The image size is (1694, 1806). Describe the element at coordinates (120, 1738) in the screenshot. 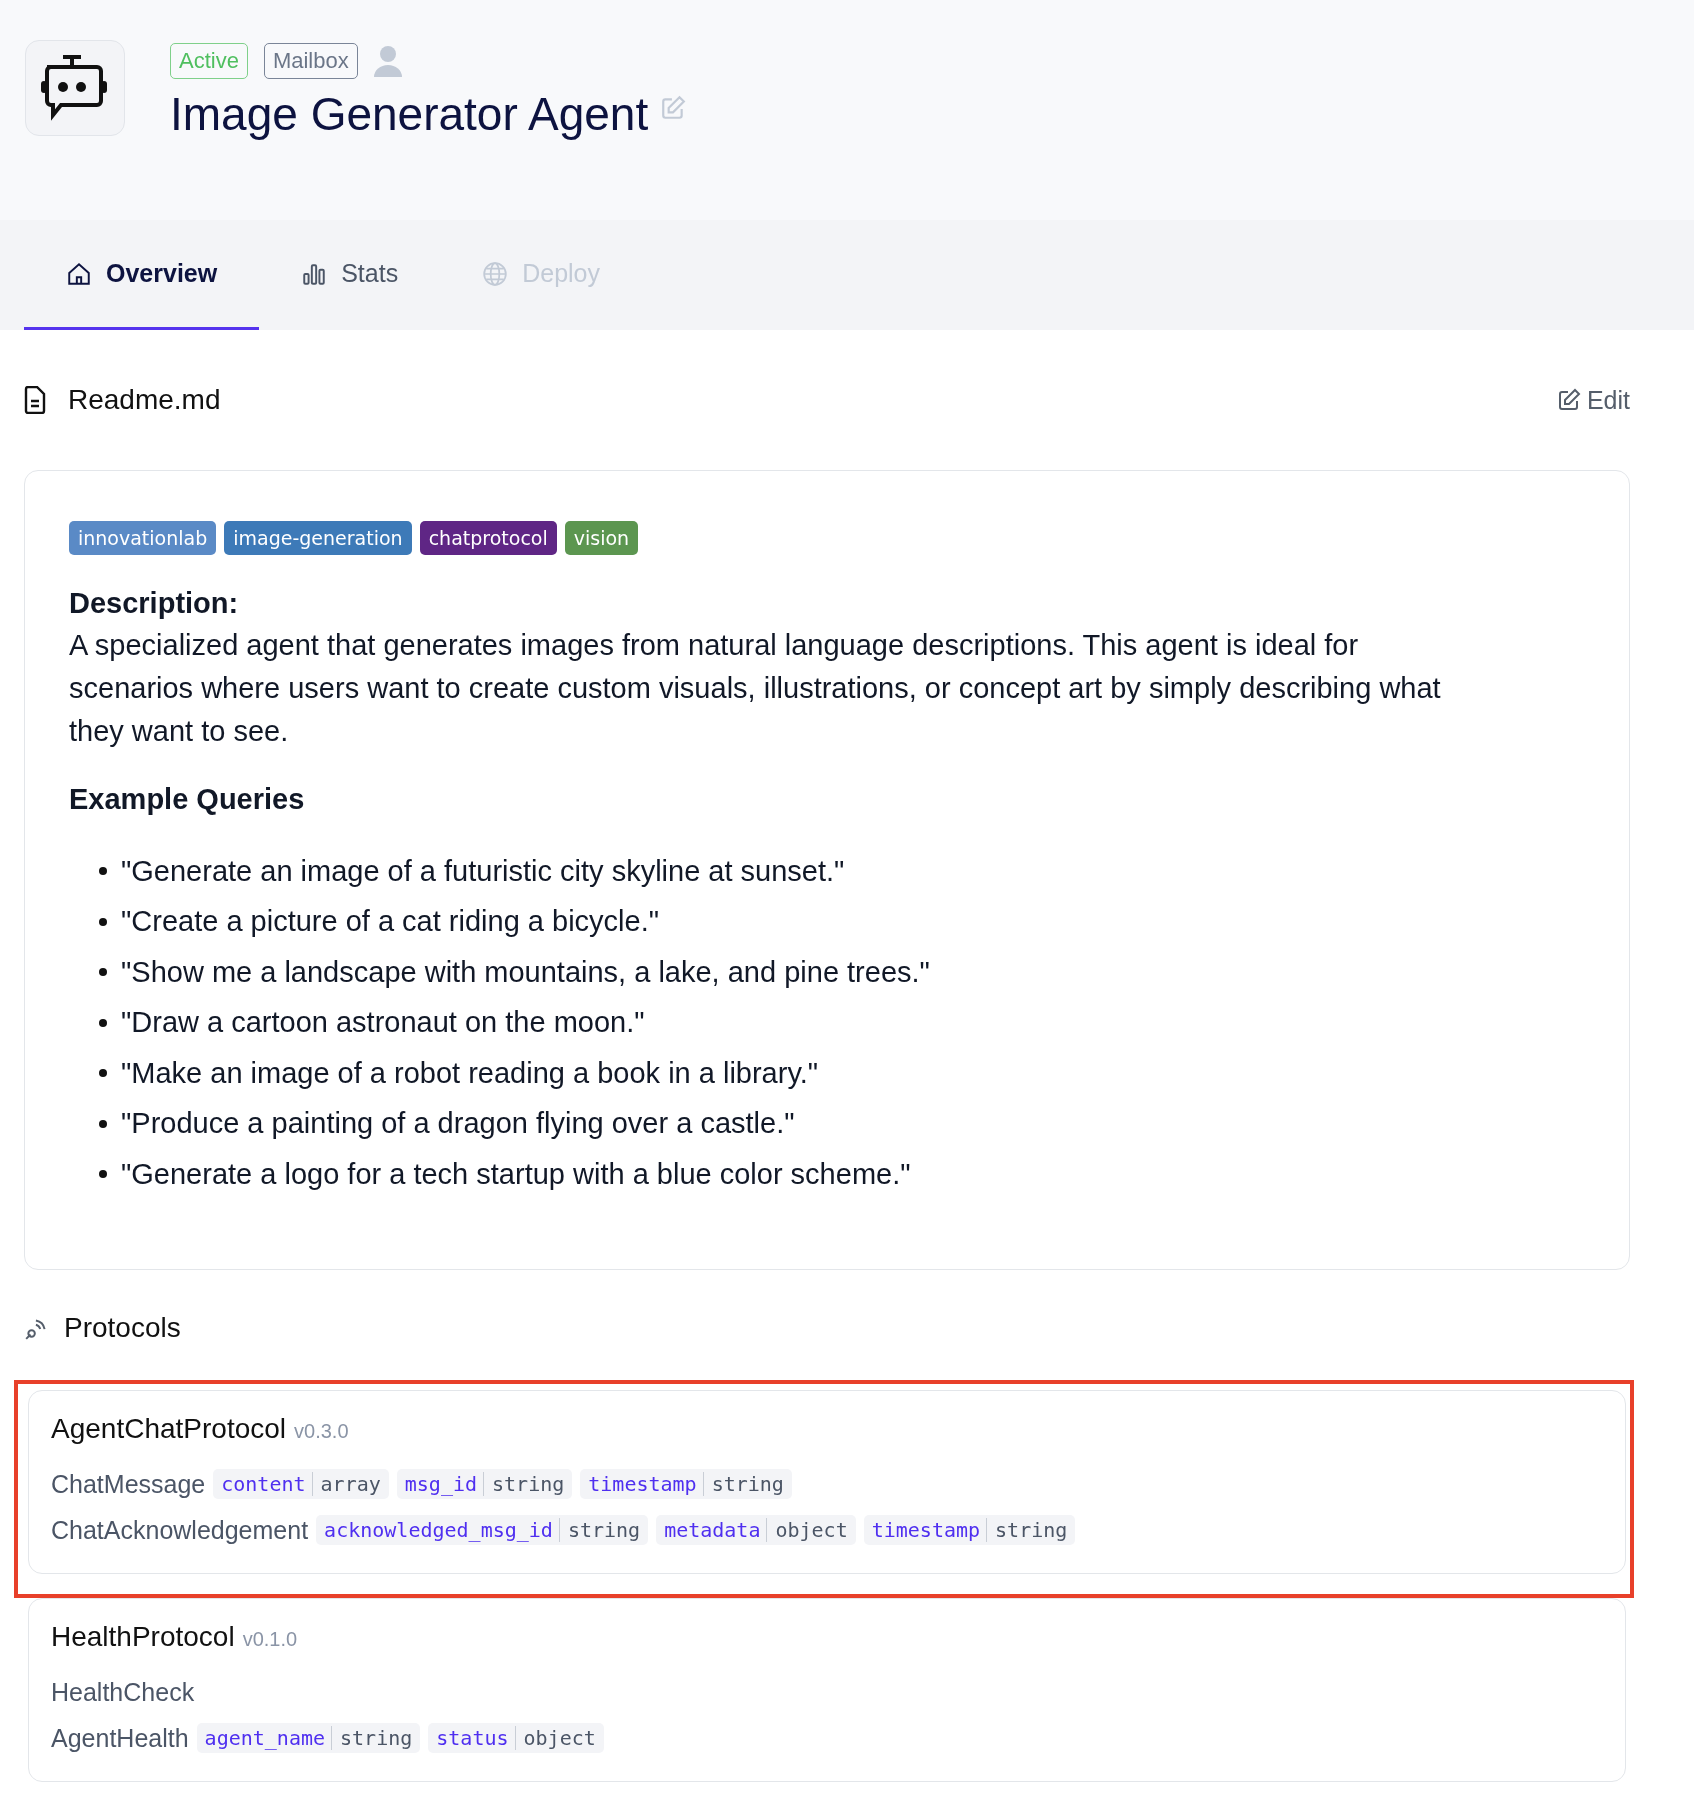

I see `message-name: AgentHealth` at that location.